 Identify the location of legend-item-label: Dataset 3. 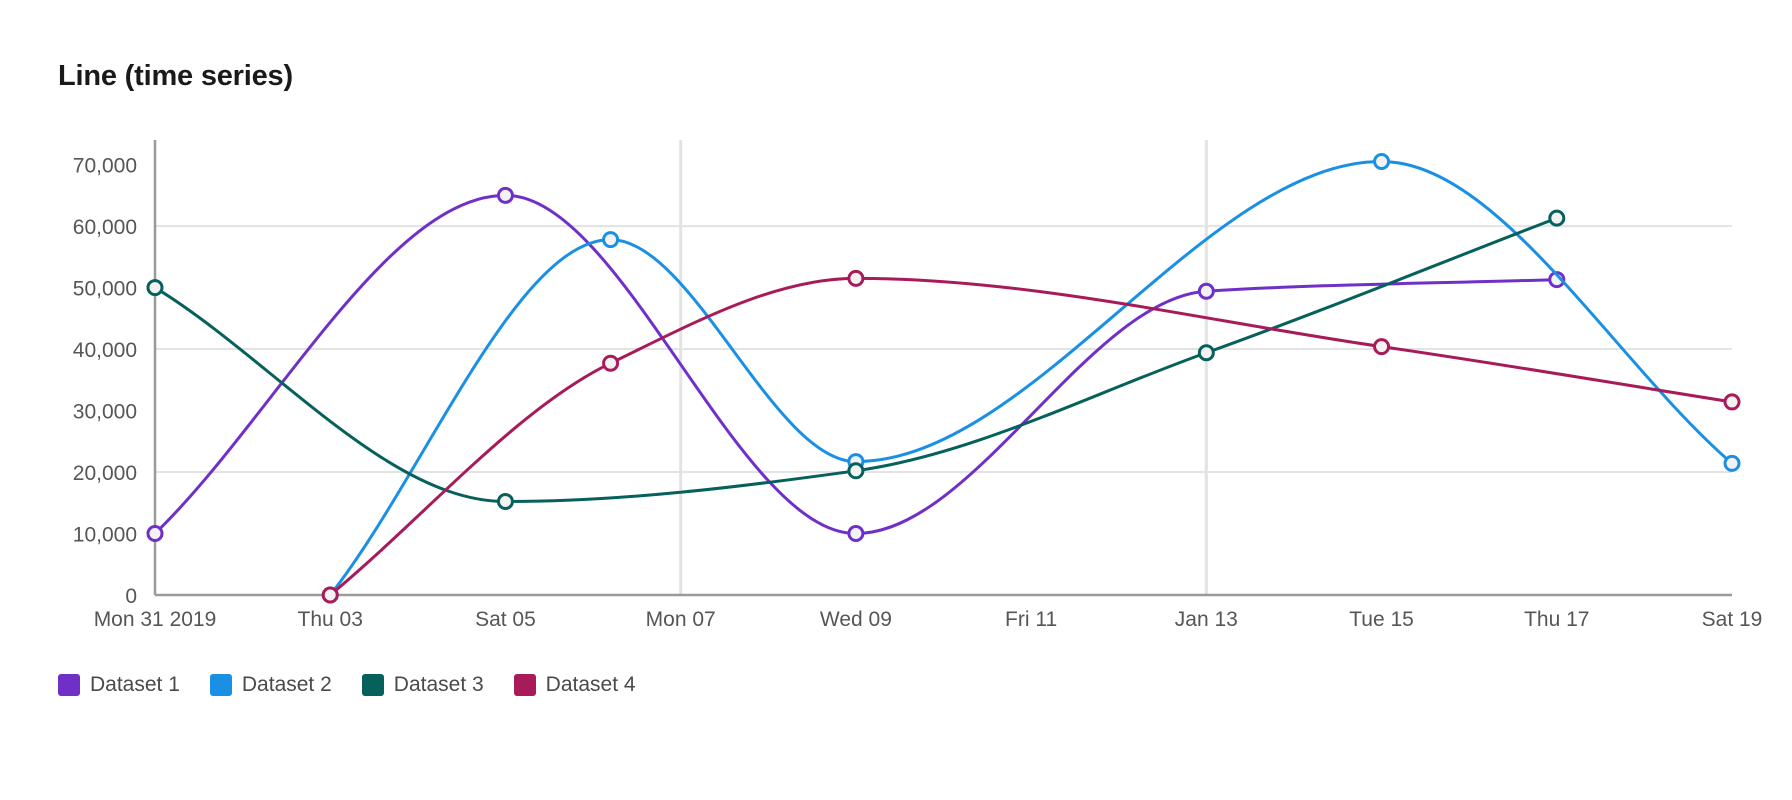
(438, 684).